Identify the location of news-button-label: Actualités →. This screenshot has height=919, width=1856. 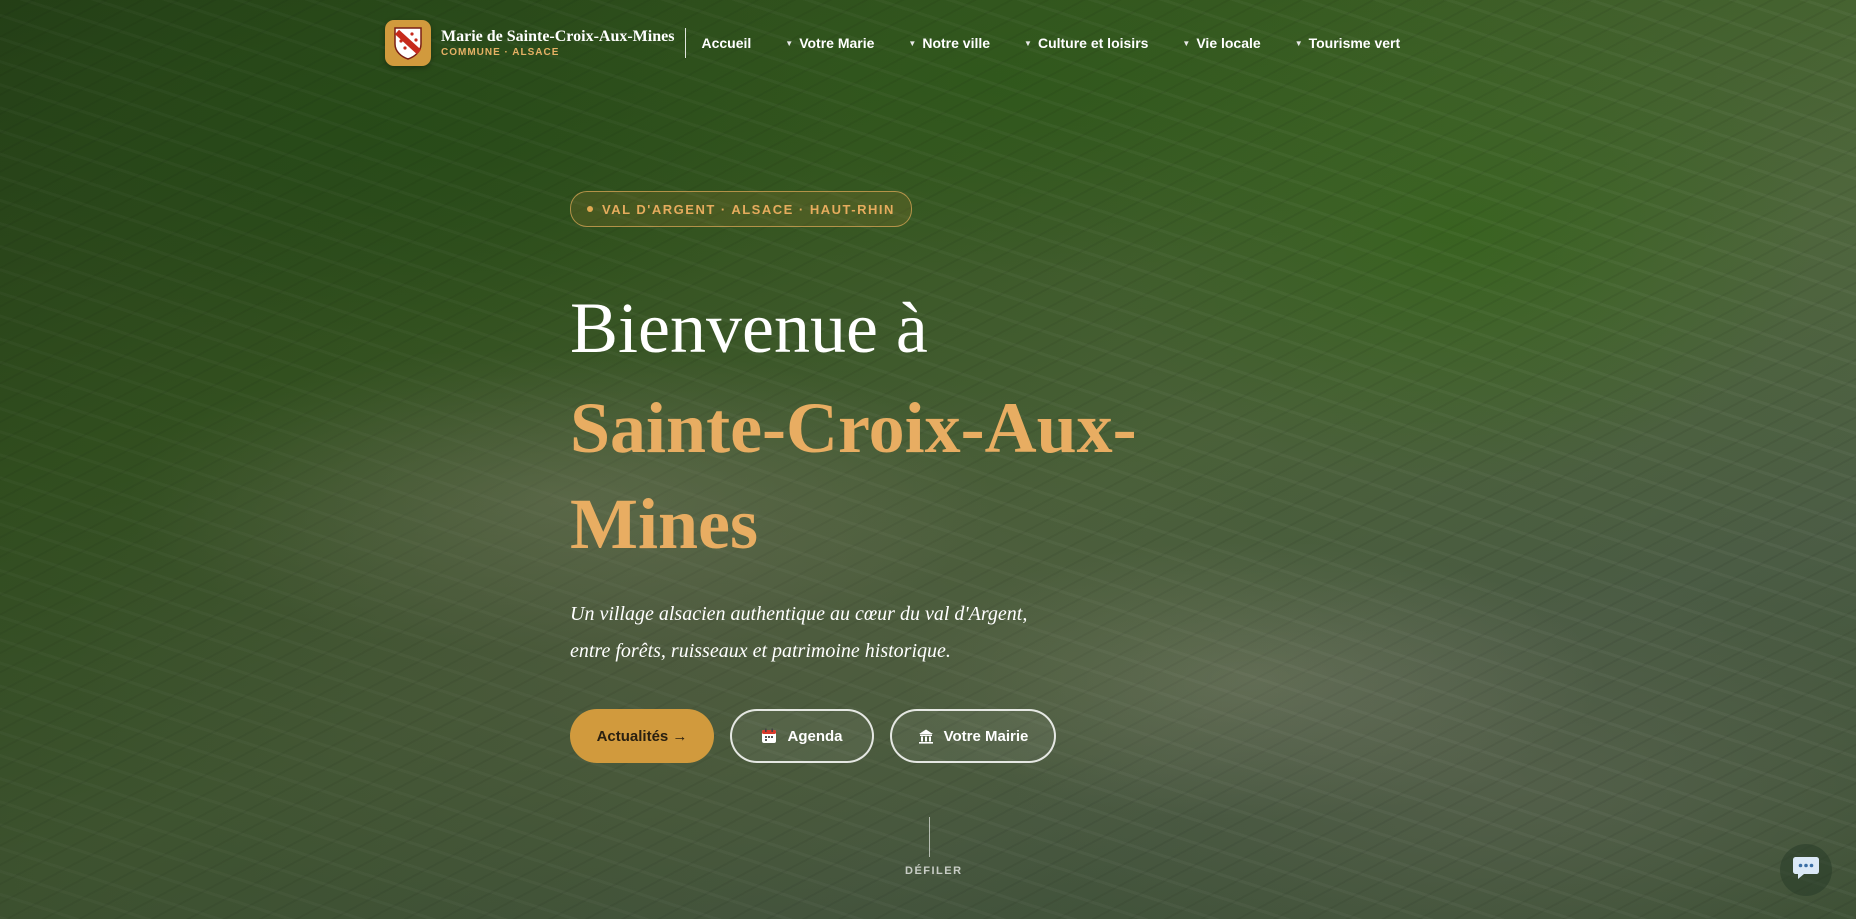
(642, 736).